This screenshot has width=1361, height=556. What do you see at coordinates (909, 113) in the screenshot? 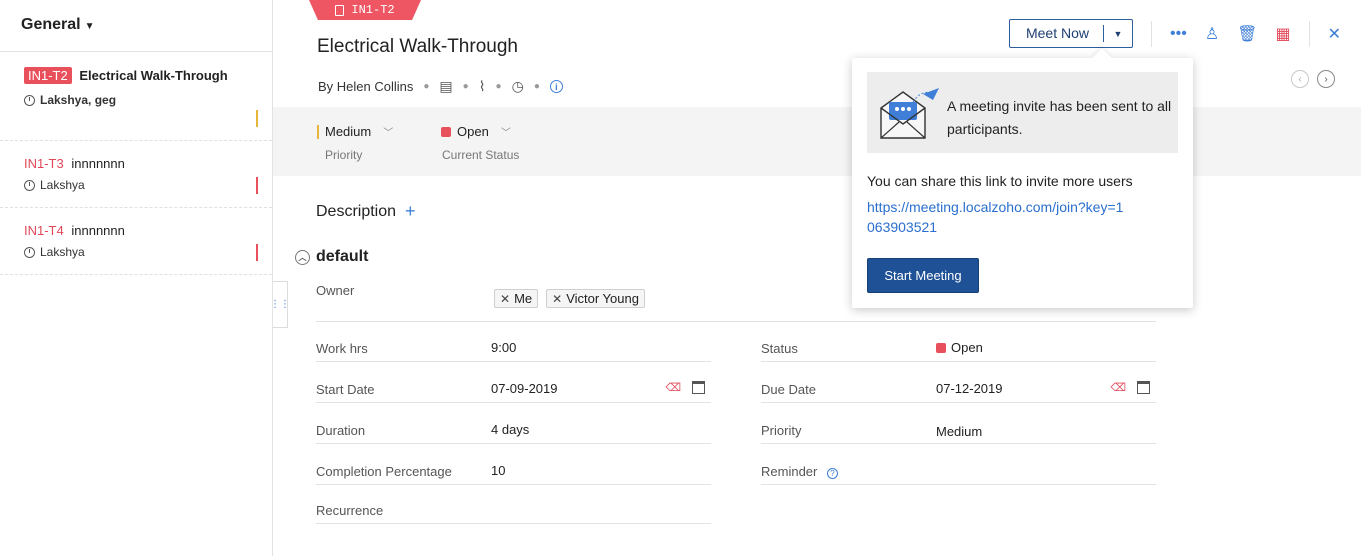
I see `envelope-icon` at bounding box center [909, 113].